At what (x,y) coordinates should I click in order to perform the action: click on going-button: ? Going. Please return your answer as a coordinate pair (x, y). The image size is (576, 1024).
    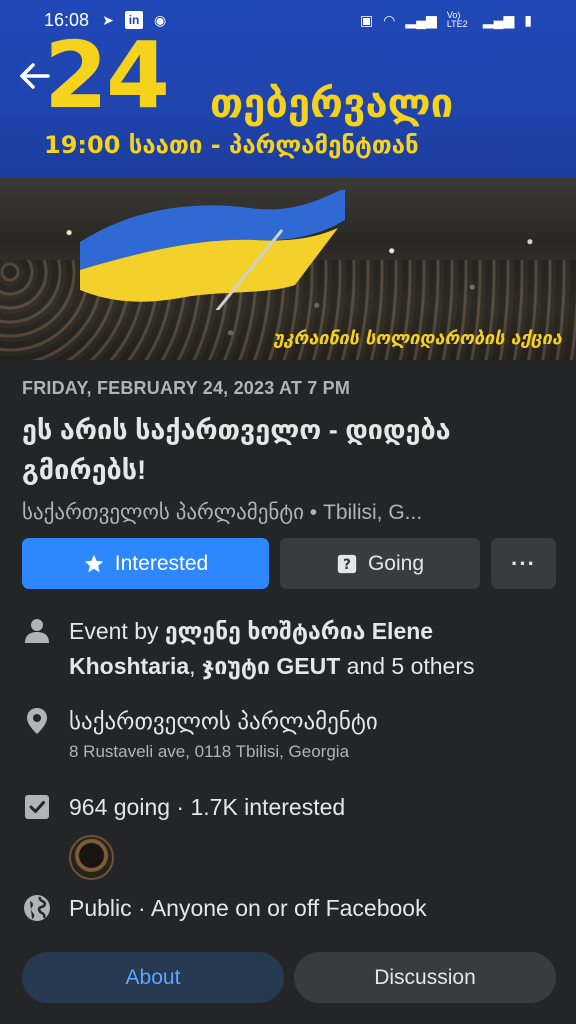
    Looking at the image, I should click on (380, 563).